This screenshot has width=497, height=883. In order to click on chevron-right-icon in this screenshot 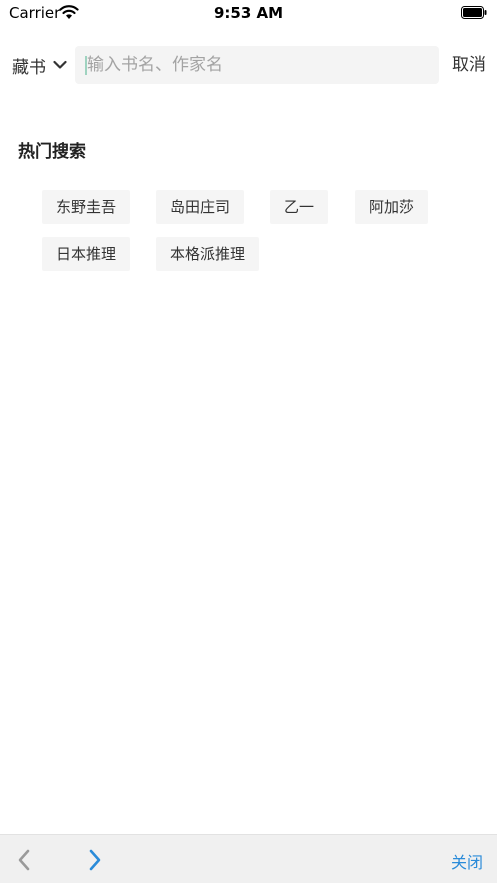, I will do `click(95, 860)`.